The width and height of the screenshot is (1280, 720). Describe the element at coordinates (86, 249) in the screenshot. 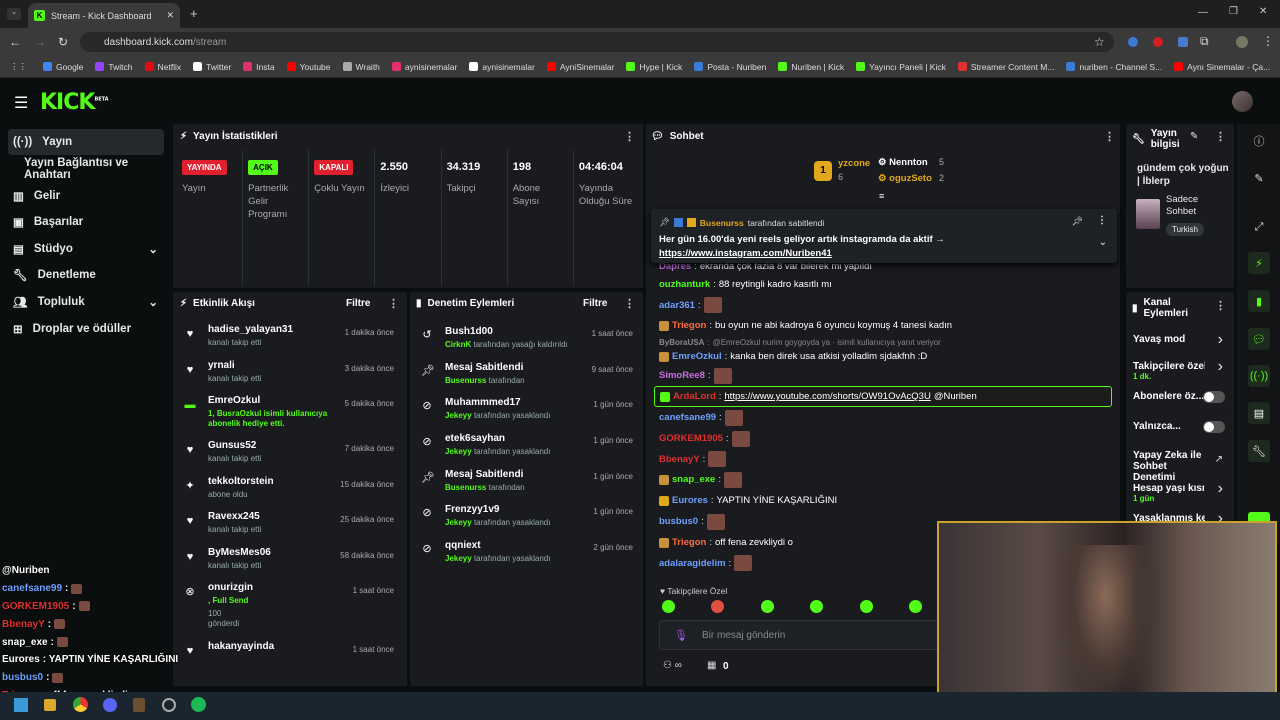

I see `sidebar-item-studyo: ▤ Stüdyo ⌄` at that location.